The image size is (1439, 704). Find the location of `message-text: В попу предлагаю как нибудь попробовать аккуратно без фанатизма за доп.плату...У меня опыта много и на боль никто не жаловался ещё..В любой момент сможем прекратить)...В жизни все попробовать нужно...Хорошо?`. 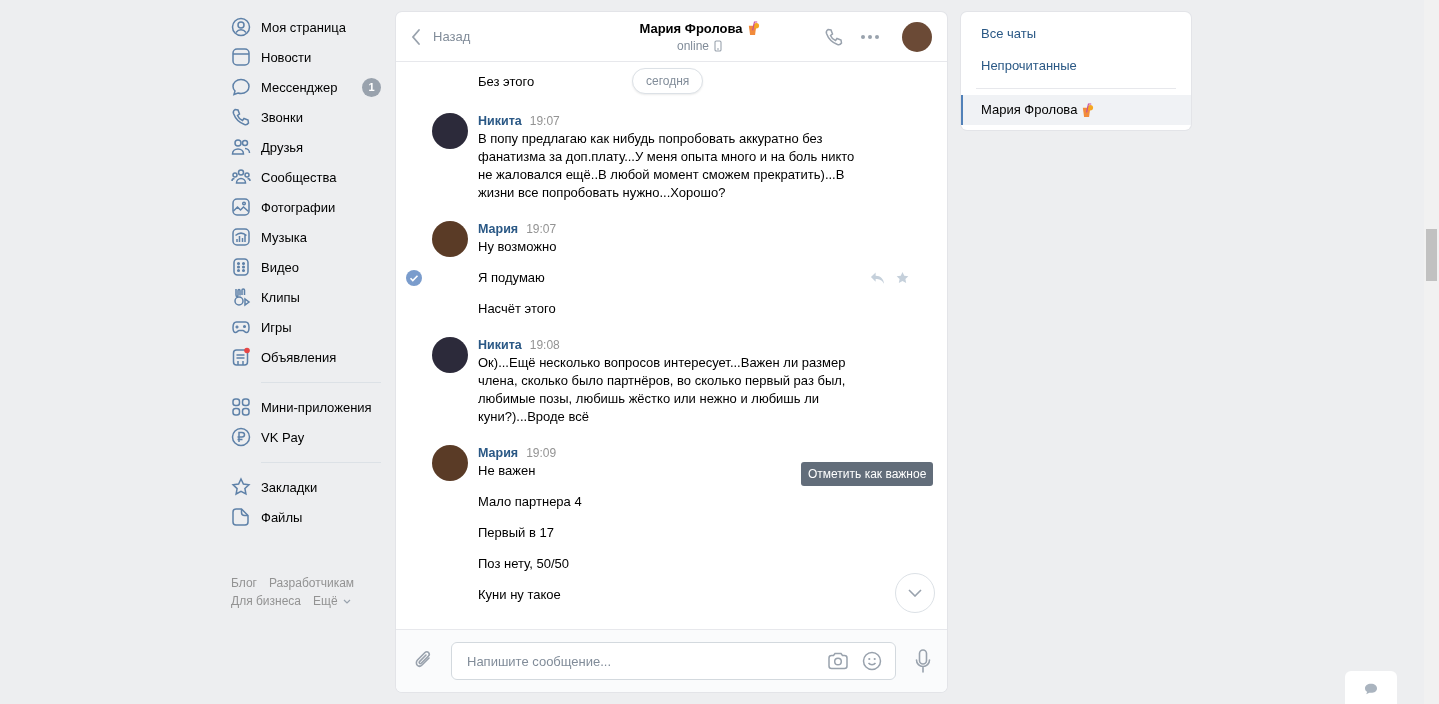

message-text: В попу предлагаю как нибудь попробовать аккуратно без фанатизма за доп.плату...У меня опыта много и на боль никто не жаловался ещё..В любой момент сможем прекратить)...В жизни все попробовать нужно...Хорошо? is located at coordinates (667, 166).